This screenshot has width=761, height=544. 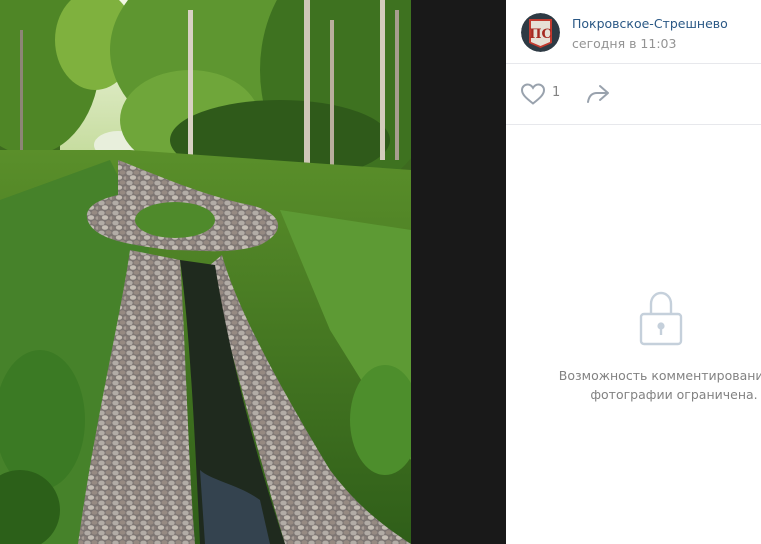 What do you see at coordinates (633, 32) in the screenshot?
I see `author-header: ПС Покровское-Стрешнево сегодня в 11:03` at bounding box center [633, 32].